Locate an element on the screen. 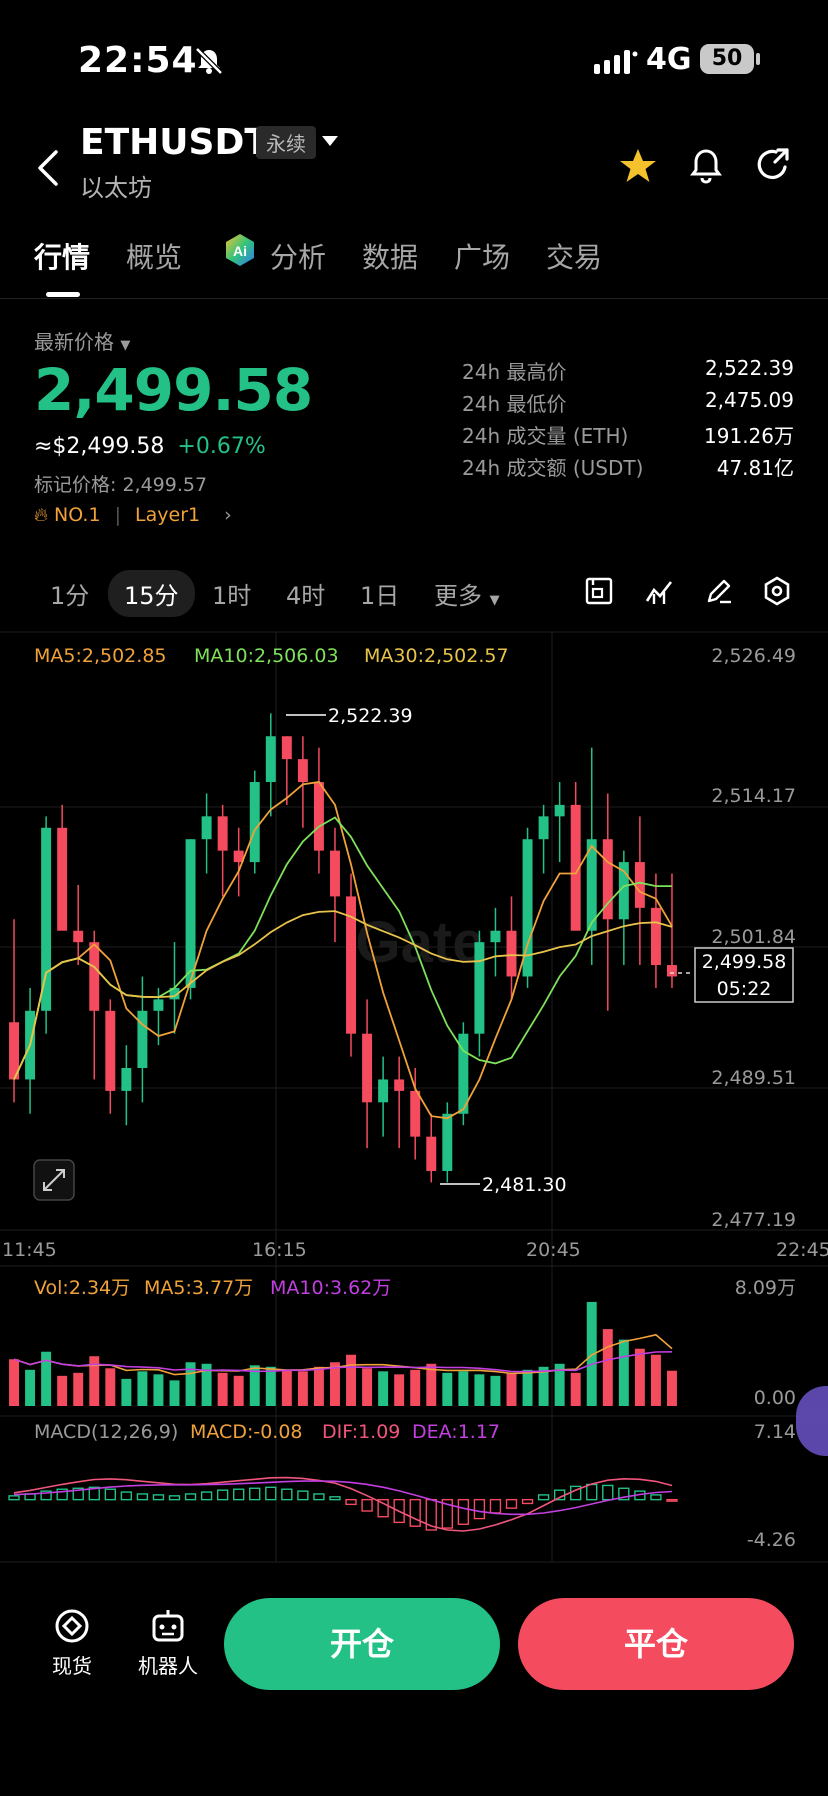 The height and width of the screenshot is (1796, 828). timeframe-more: 更多 ▼ is located at coordinates (467, 593).